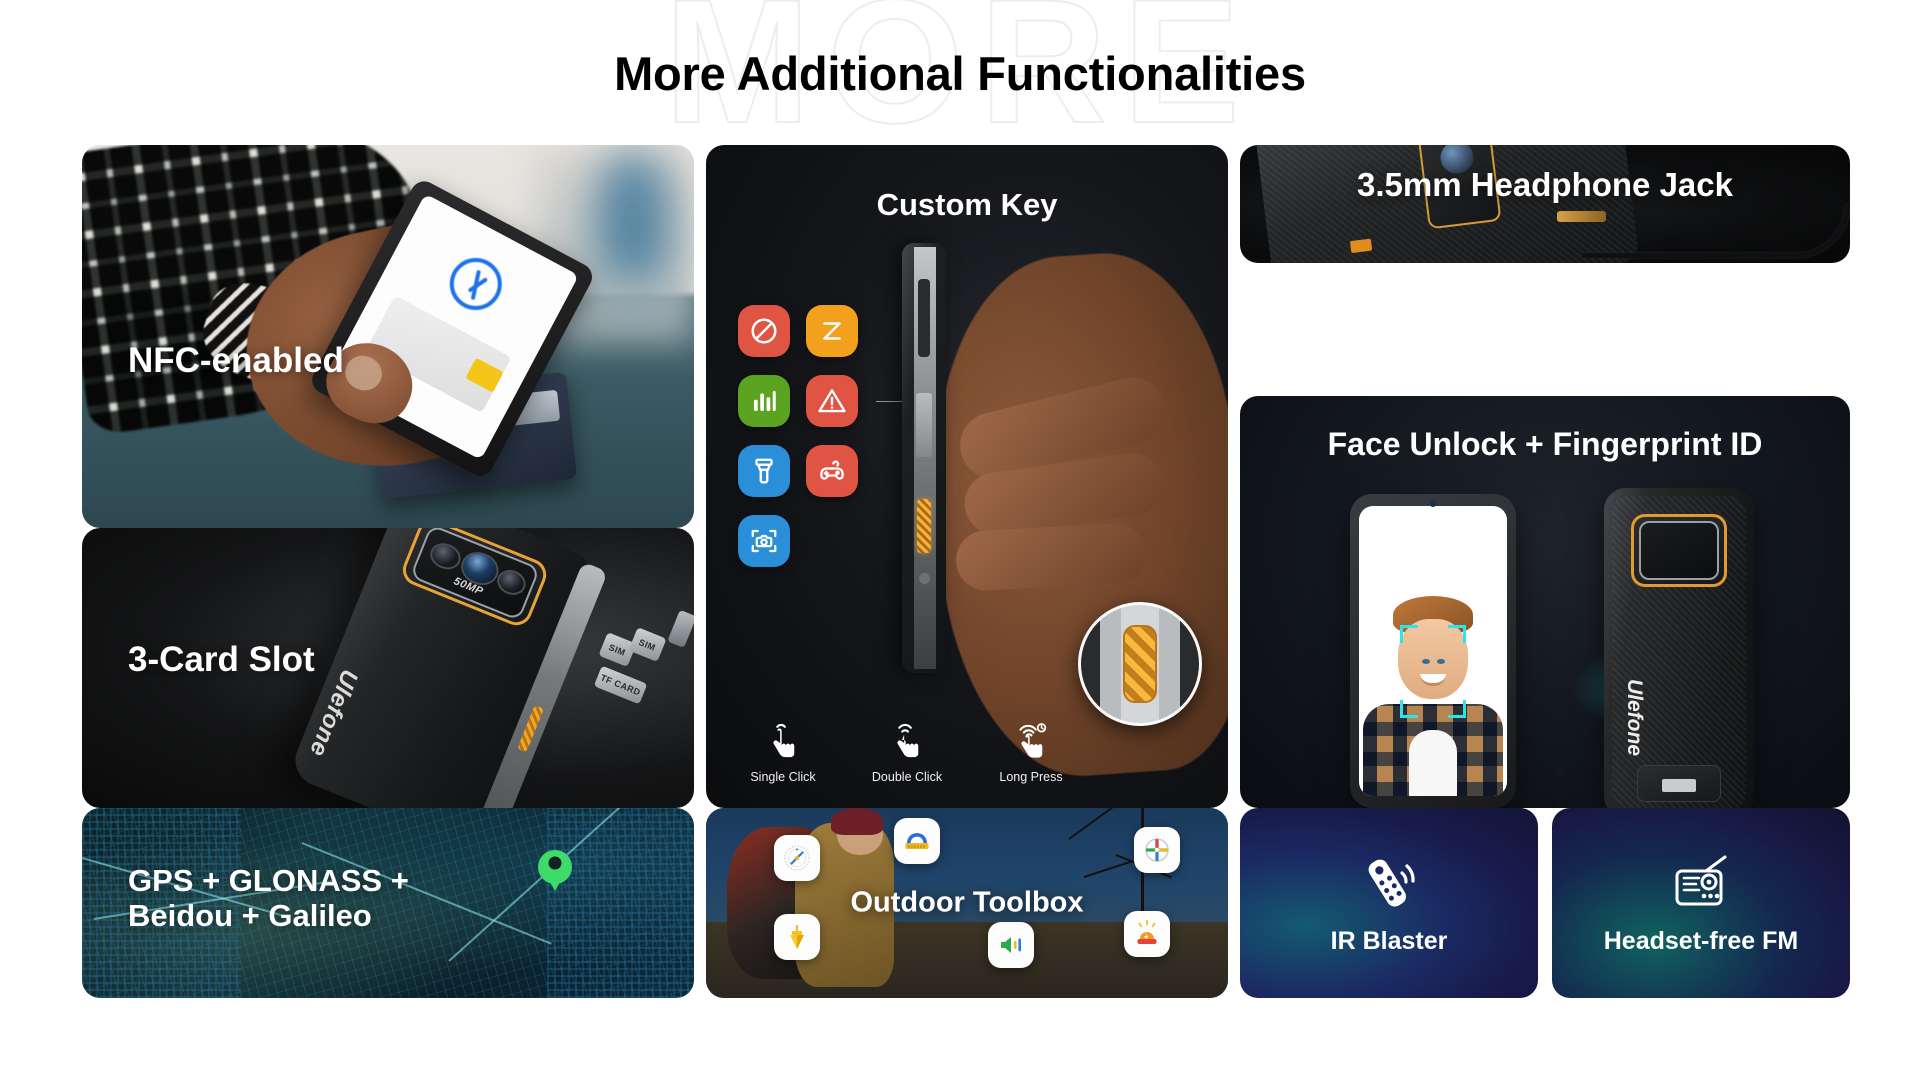 This screenshot has width=1920, height=1080. Describe the element at coordinates (1679, 785) in the screenshot. I see `certification-marks` at that location.